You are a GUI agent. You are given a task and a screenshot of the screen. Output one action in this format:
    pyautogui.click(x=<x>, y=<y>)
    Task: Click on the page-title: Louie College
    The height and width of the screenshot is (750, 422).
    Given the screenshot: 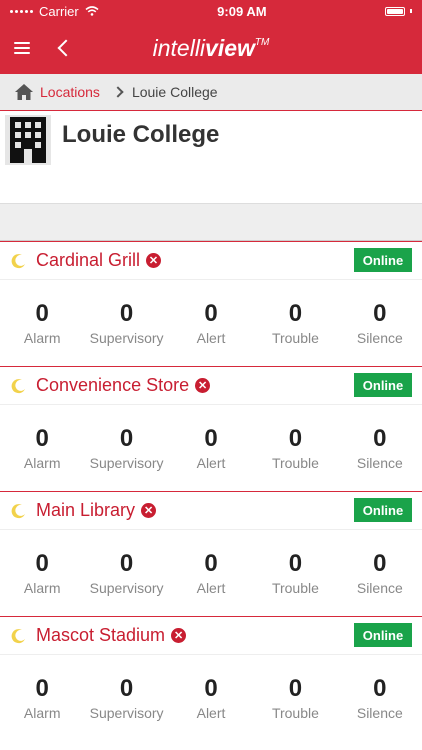 What is the action you would take?
    pyautogui.click(x=141, y=134)
    